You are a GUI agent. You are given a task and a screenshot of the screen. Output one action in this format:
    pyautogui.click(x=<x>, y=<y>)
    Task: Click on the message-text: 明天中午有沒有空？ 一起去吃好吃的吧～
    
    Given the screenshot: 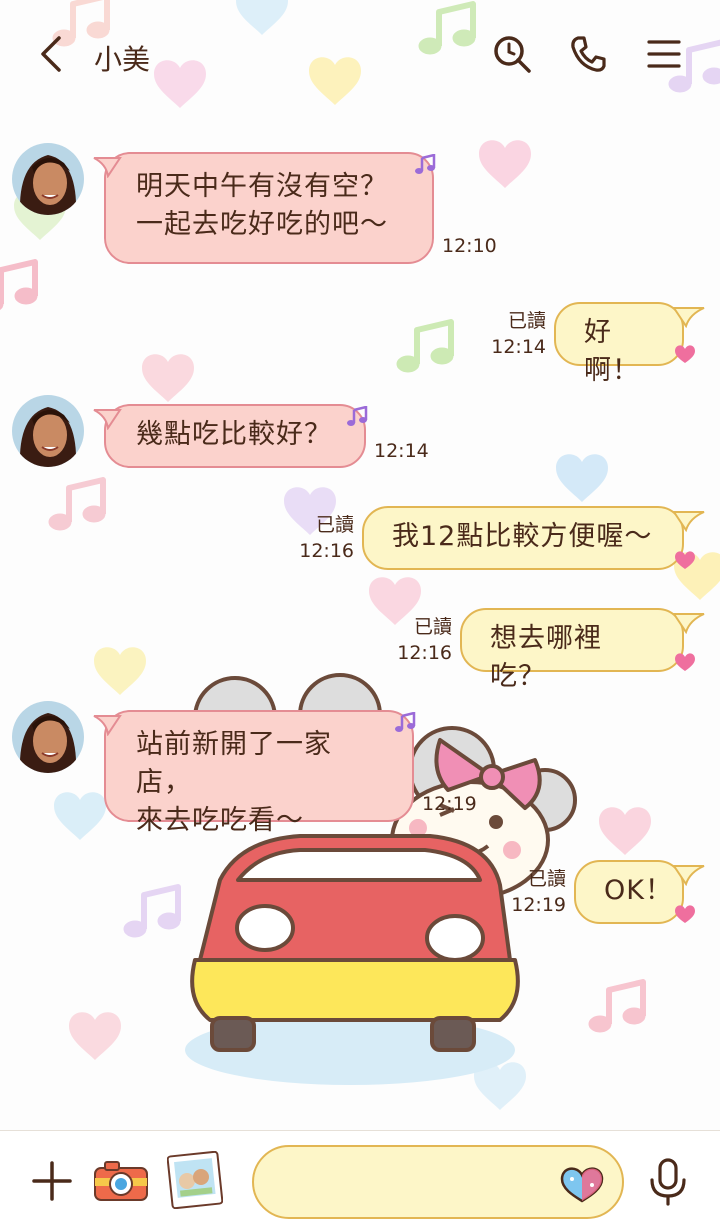 What is the action you would take?
    pyautogui.click(x=262, y=205)
    